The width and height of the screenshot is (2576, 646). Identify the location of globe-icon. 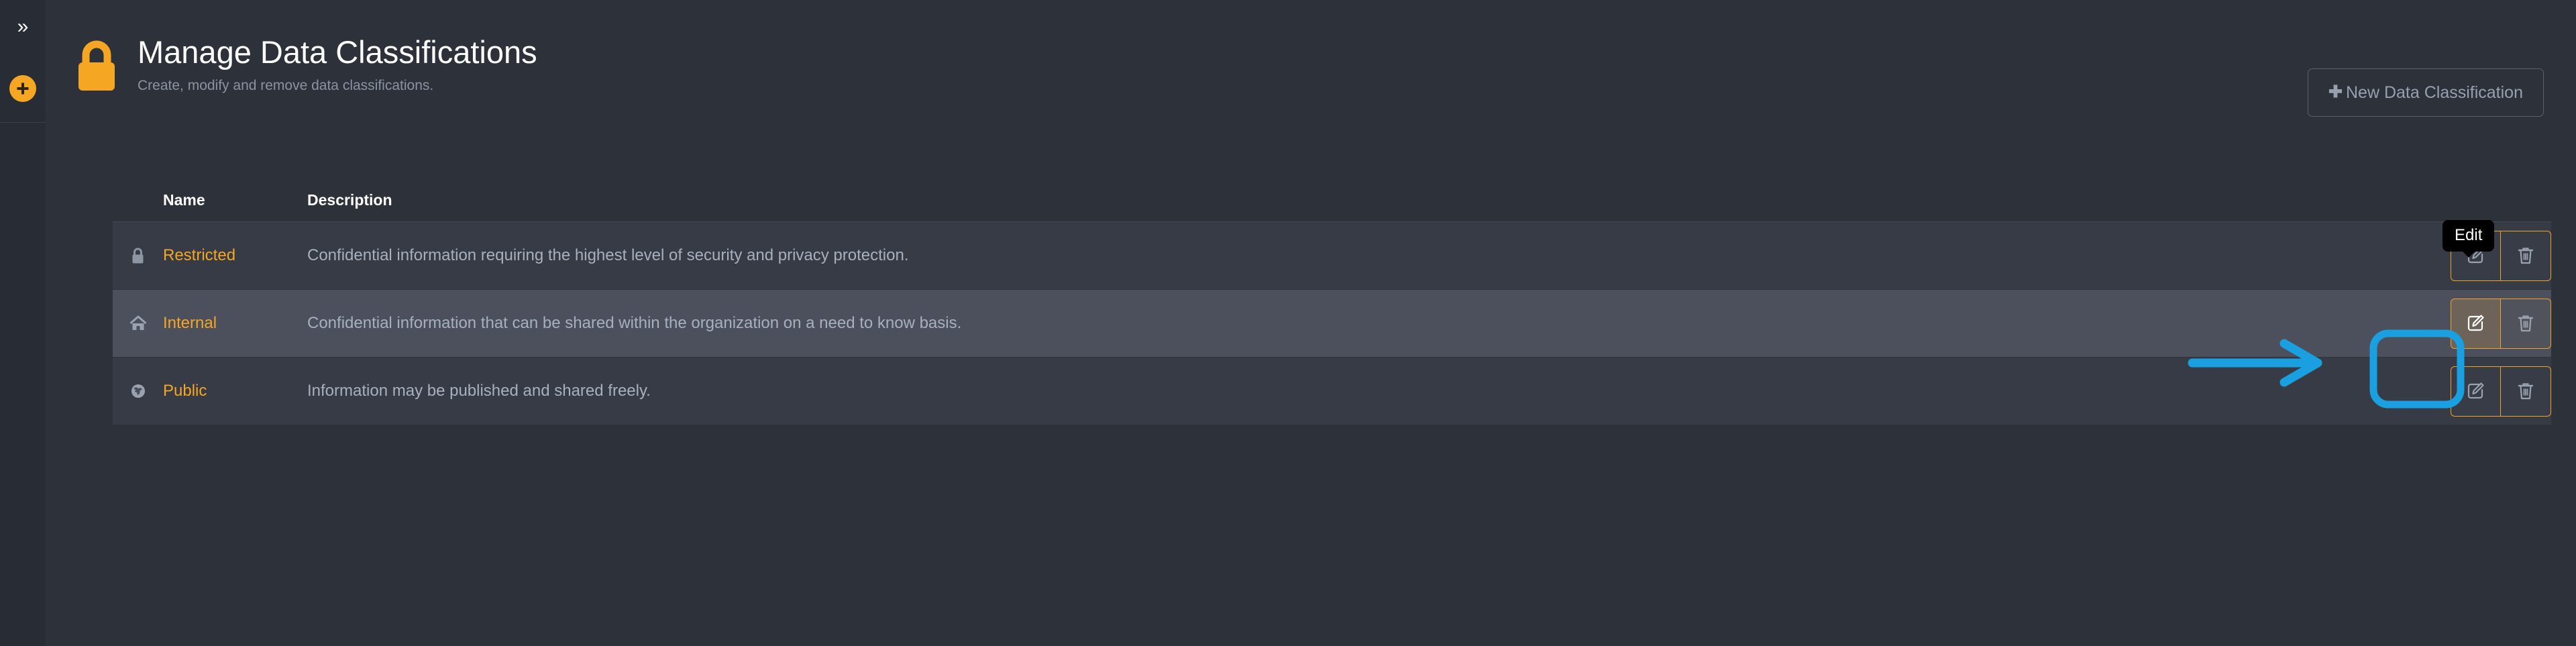
(138, 391).